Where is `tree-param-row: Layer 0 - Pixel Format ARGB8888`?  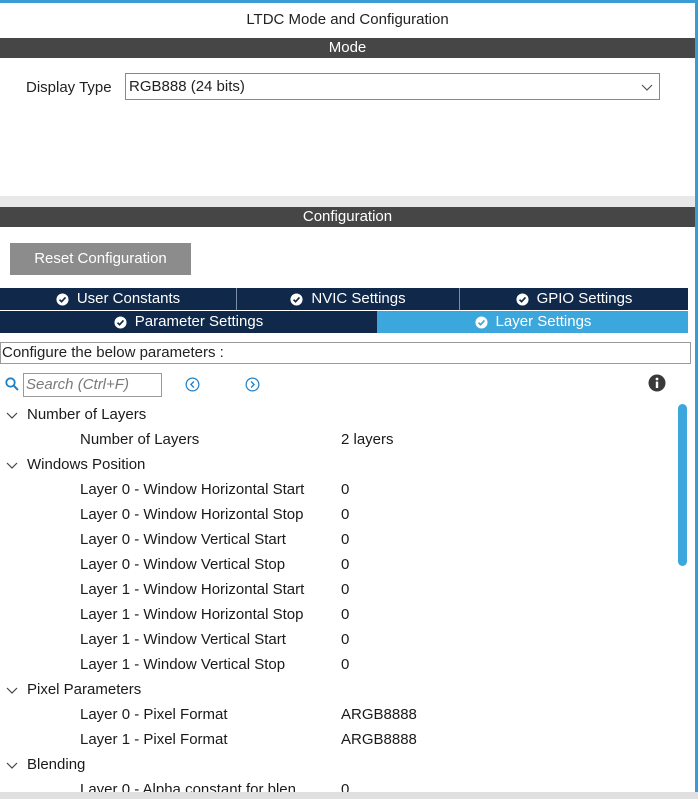 tree-param-row: Layer 0 - Pixel Format ARGB8888 is located at coordinates (338, 714).